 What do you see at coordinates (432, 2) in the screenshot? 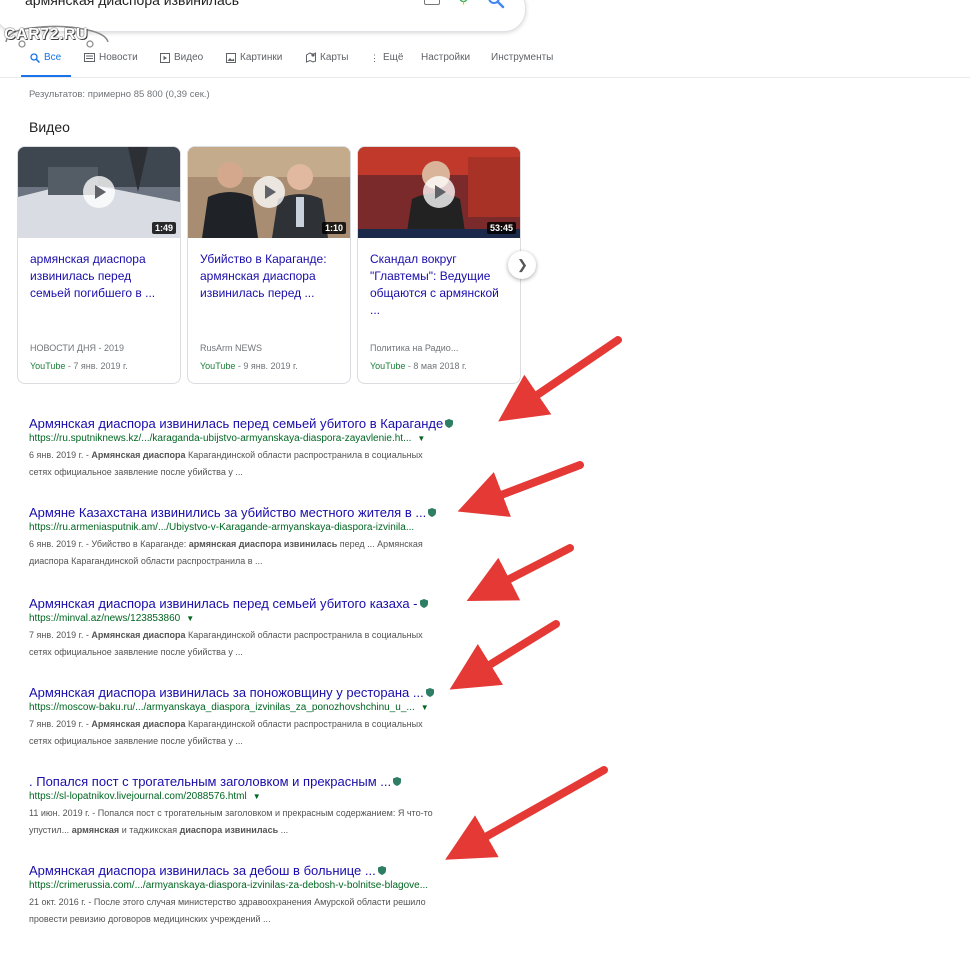
I see `keyboard-icon` at bounding box center [432, 2].